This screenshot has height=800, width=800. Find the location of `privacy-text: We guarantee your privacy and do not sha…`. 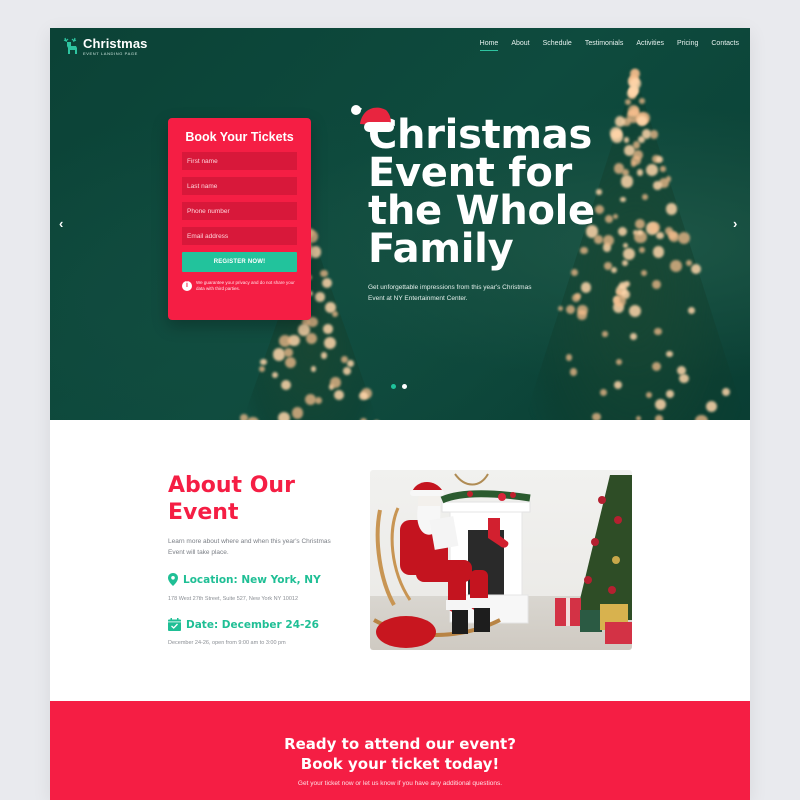

privacy-text: We guarantee your privacy and do not sha… is located at coordinates (245, 285).